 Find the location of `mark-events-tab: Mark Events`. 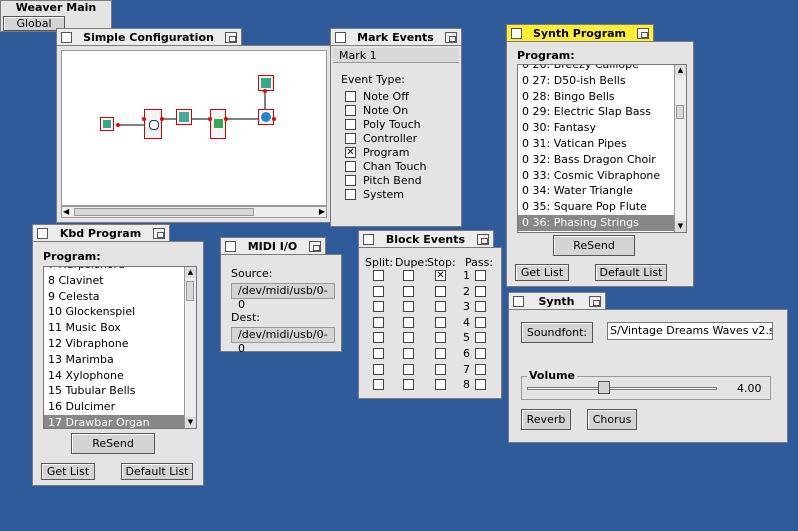

mark-events-tab: Mark Events is located at coordinates (396, 37).